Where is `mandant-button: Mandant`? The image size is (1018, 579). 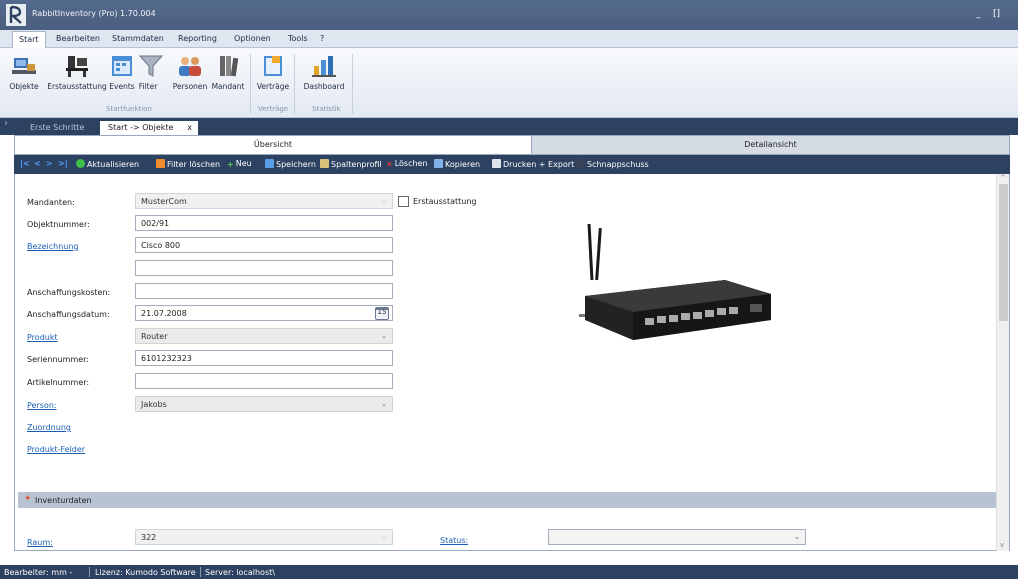 mandant-button: Mandant is located at coordinates (228, 72).